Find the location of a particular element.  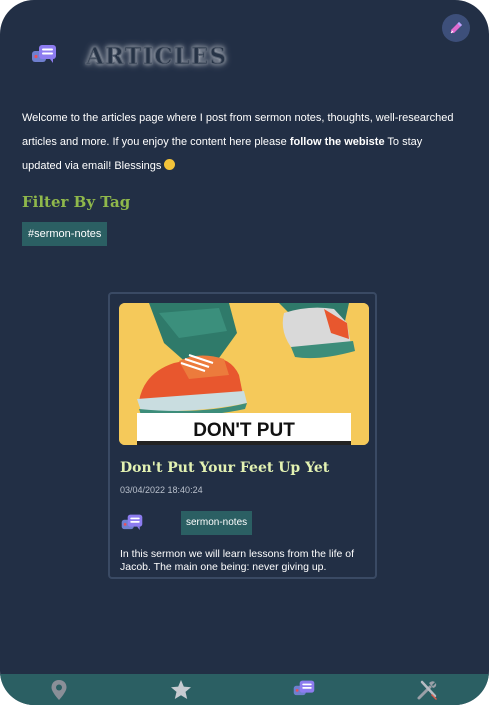

article-image-text: DON'T PUT is located at coordinates (244, 430).